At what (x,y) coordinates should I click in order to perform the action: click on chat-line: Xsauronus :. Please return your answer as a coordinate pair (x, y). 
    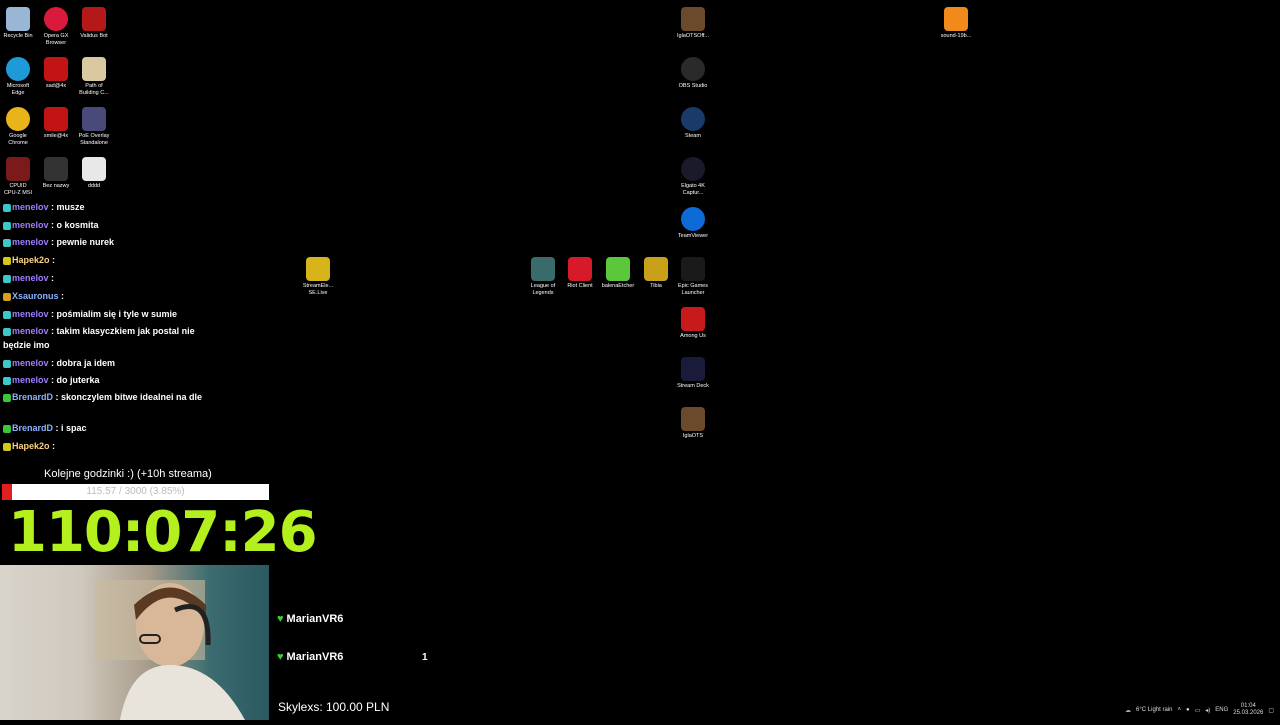
    Looking at the image, I should click on (108, 296).